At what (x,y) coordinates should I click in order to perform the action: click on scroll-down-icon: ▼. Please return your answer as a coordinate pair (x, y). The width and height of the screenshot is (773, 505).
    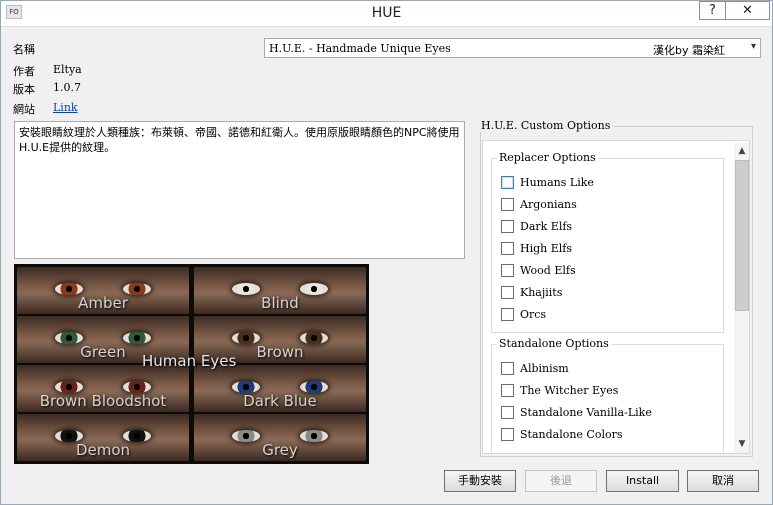
    Looking at the image, I should click on (741, 444).